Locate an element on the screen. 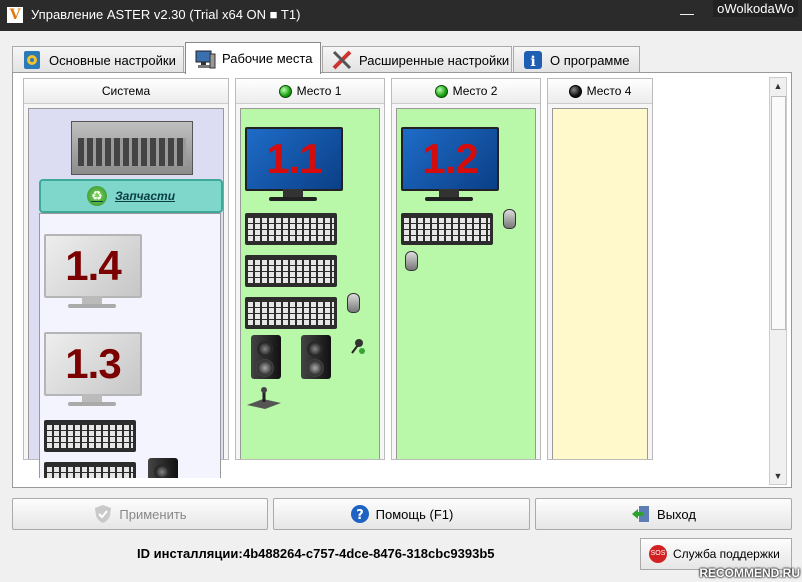 This screenshot has height=582, width=802. recycle-icon: ♻ is located at coordinates (96, 196).